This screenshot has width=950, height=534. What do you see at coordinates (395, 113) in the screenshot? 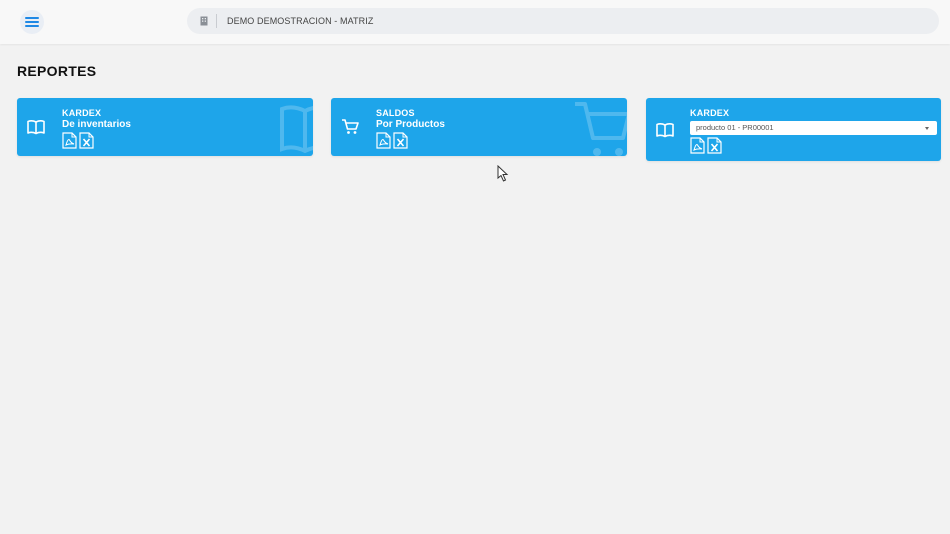
I see `card-title: SALDOS` at bounding box center [395, 113].